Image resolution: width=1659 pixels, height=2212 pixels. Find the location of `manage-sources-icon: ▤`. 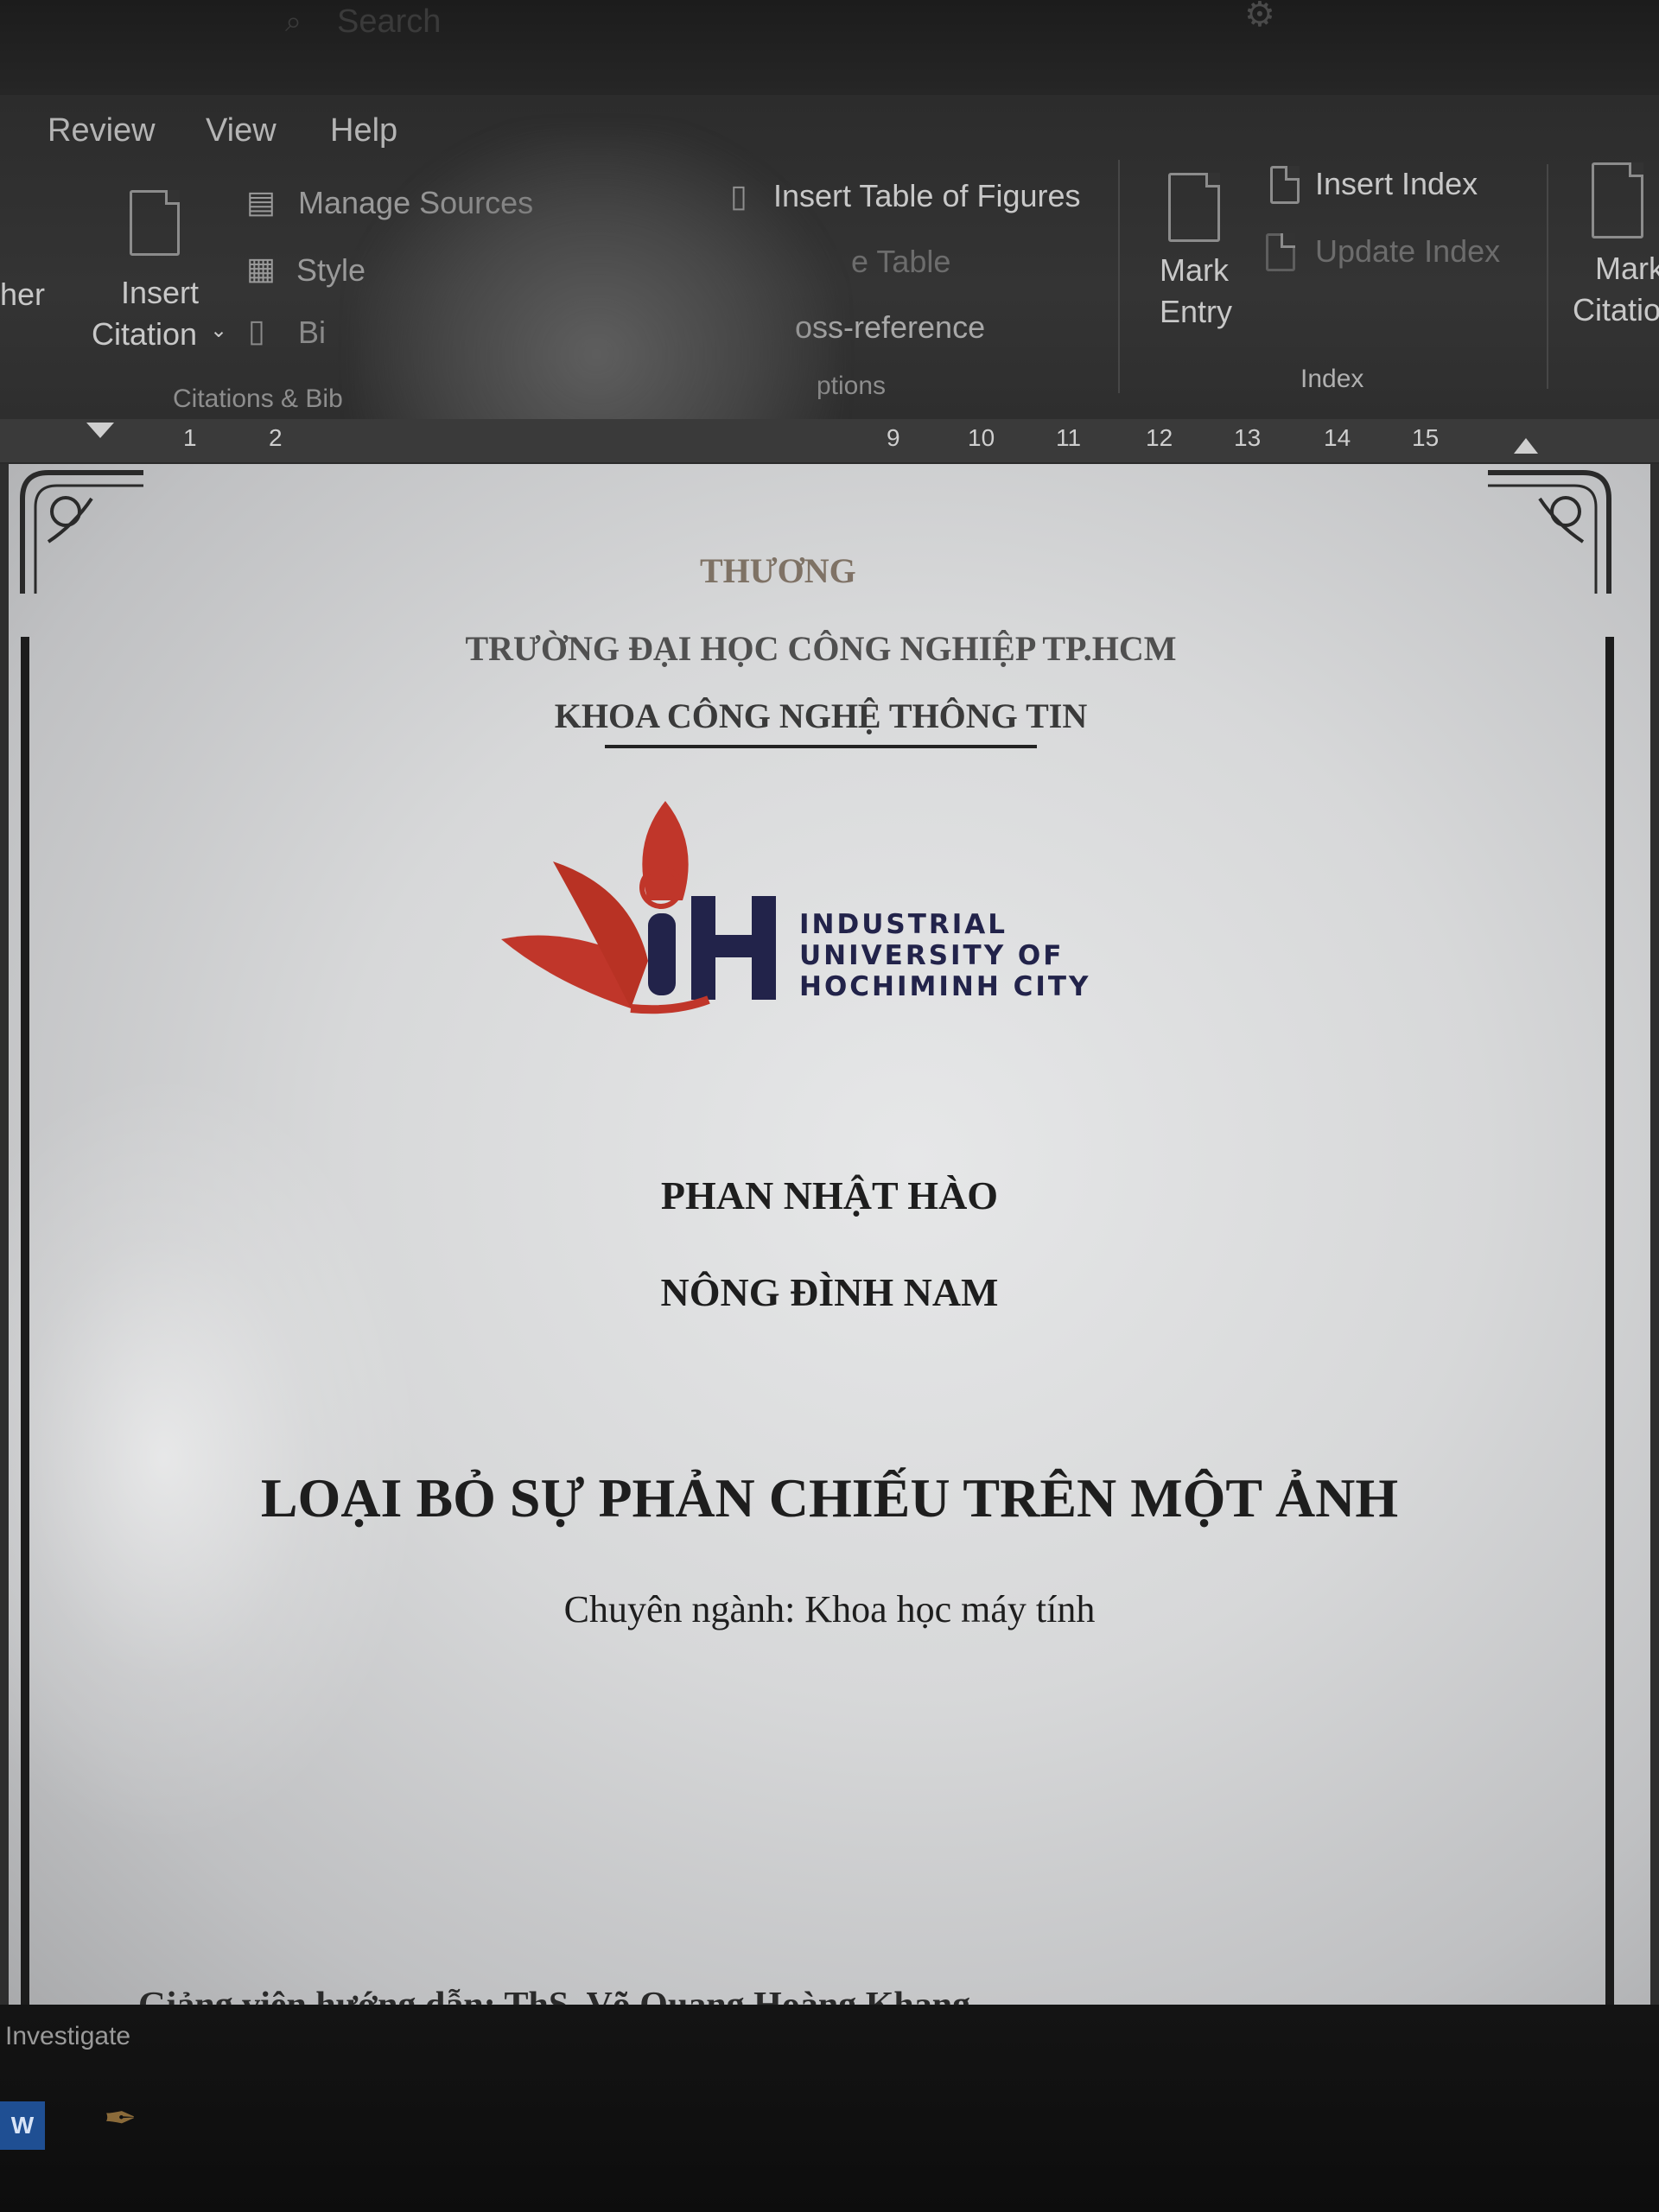

manage-sources-icon: ▤ is located at coordinates (261, 202).